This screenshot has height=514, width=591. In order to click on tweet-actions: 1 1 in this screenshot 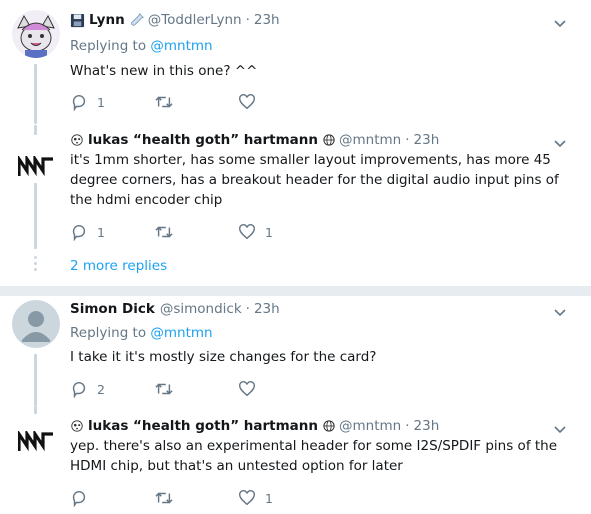, I will do `click(196, 232)`.